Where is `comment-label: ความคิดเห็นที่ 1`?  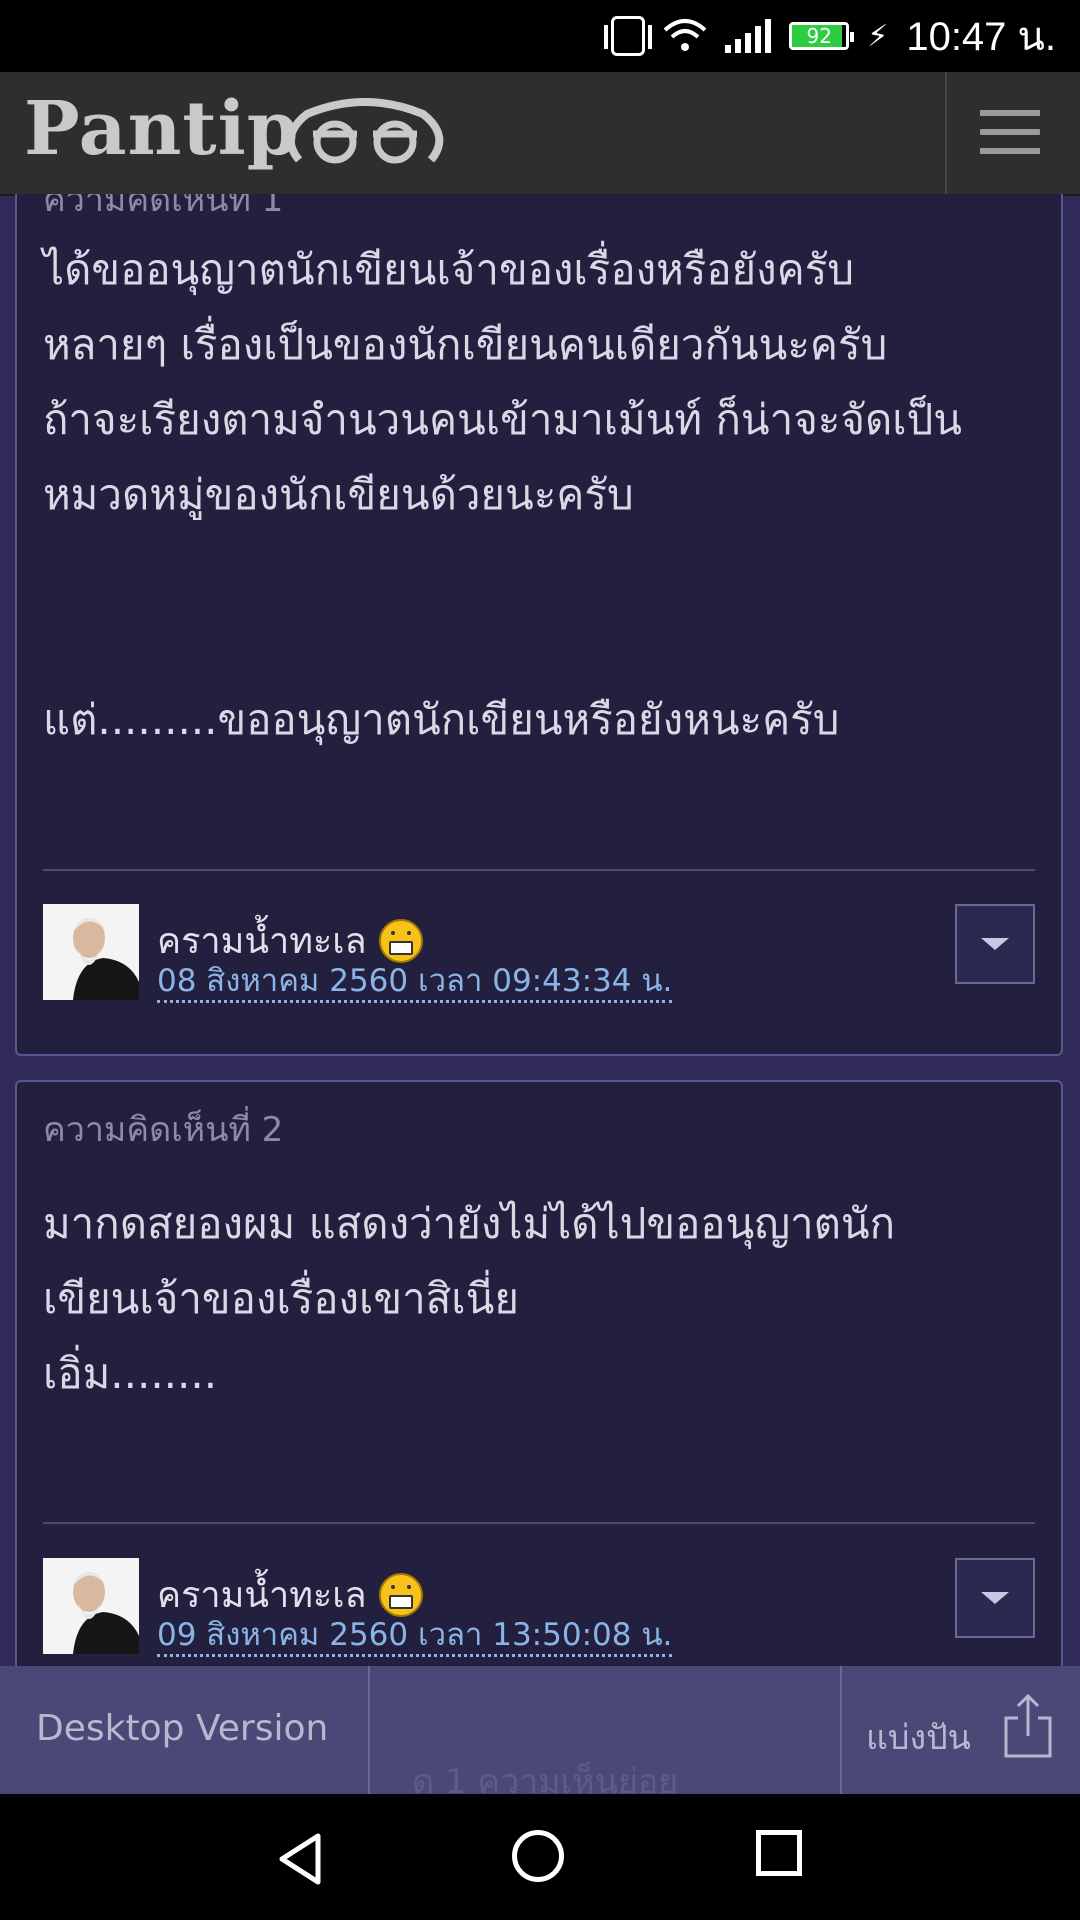
comment-label: ความคิดเห็นที่ 1 is located at coordinates (163, 207).